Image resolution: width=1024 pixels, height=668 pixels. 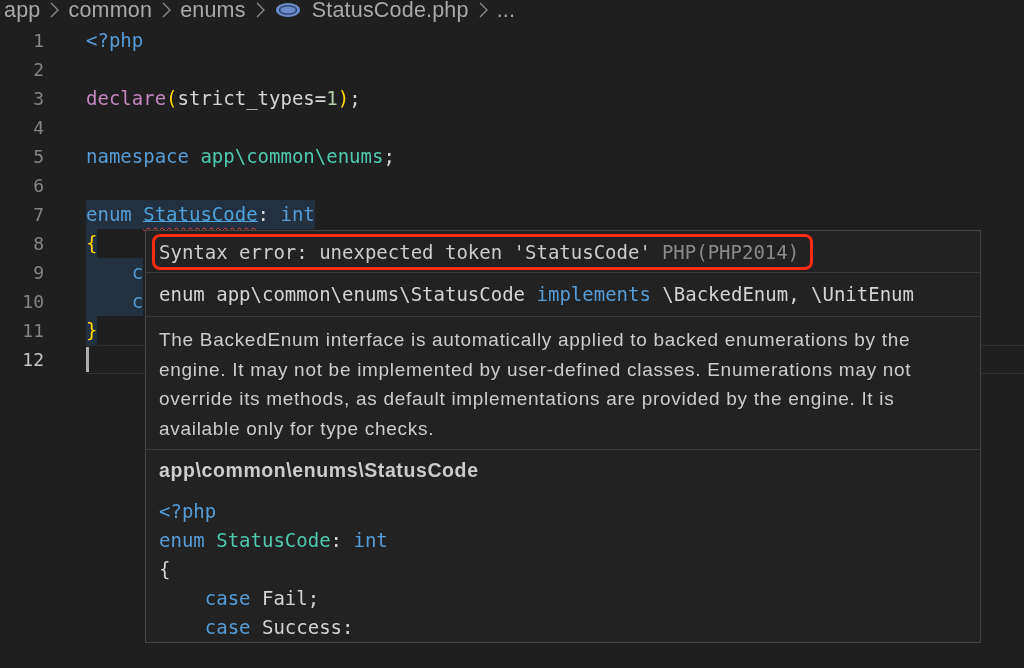 I want to click on code-line: namespace app\common\enums;, so click(x=240, y=156).